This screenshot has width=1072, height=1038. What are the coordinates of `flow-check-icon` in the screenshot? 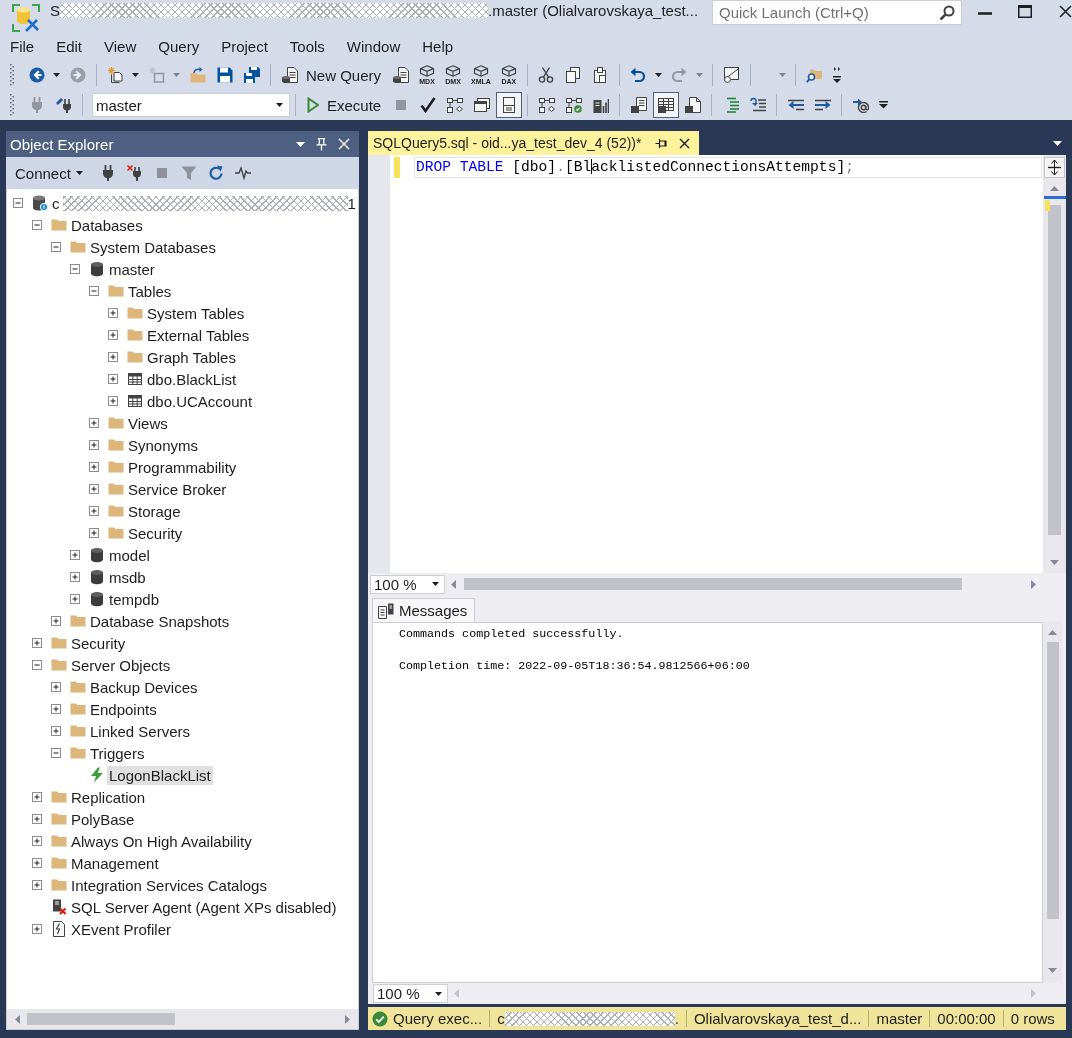 It's located at (573, 105).